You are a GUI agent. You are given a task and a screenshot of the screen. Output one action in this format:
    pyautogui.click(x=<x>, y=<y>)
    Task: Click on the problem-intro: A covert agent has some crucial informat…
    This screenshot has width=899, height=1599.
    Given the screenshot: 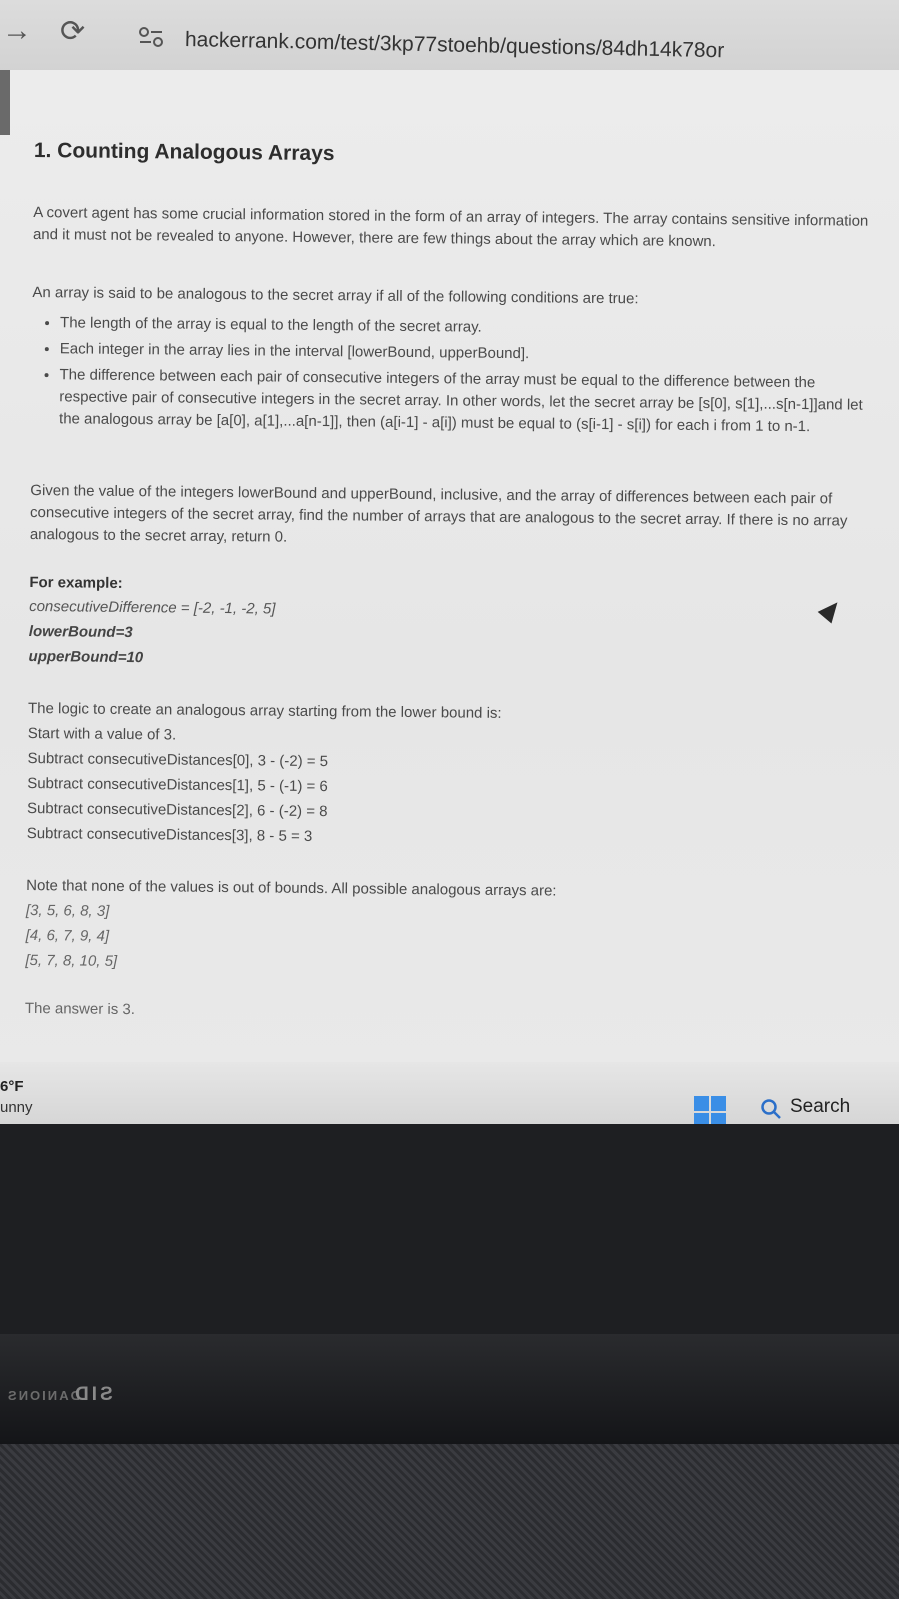 What is the action you would take?
    pyautogui.click(x=450, y=227)
    